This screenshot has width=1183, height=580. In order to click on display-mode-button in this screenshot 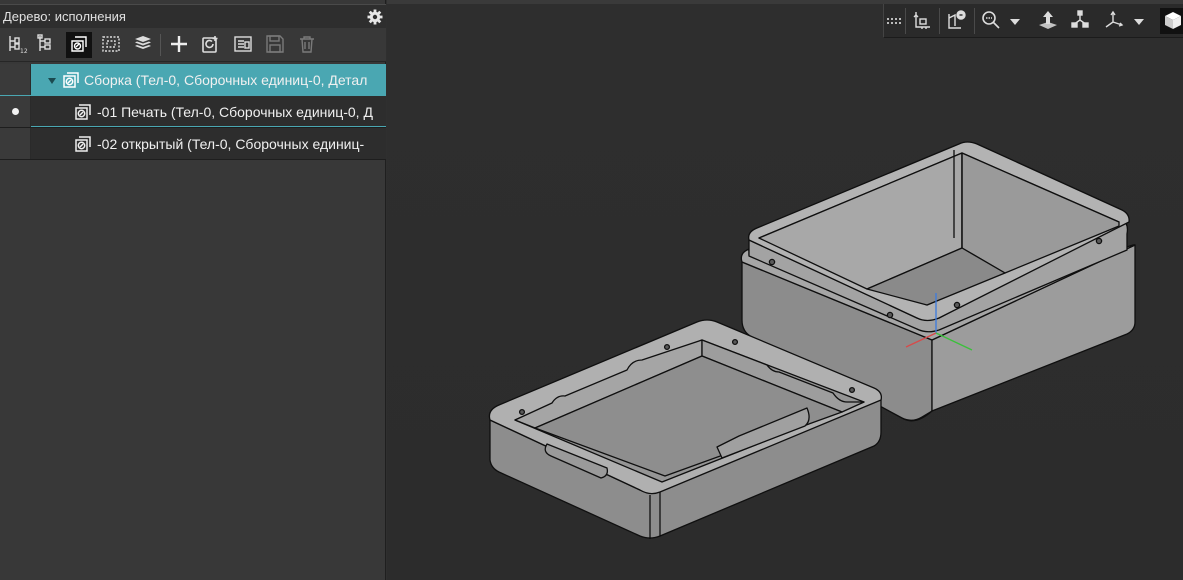, I will do `click(1171, 21)`.